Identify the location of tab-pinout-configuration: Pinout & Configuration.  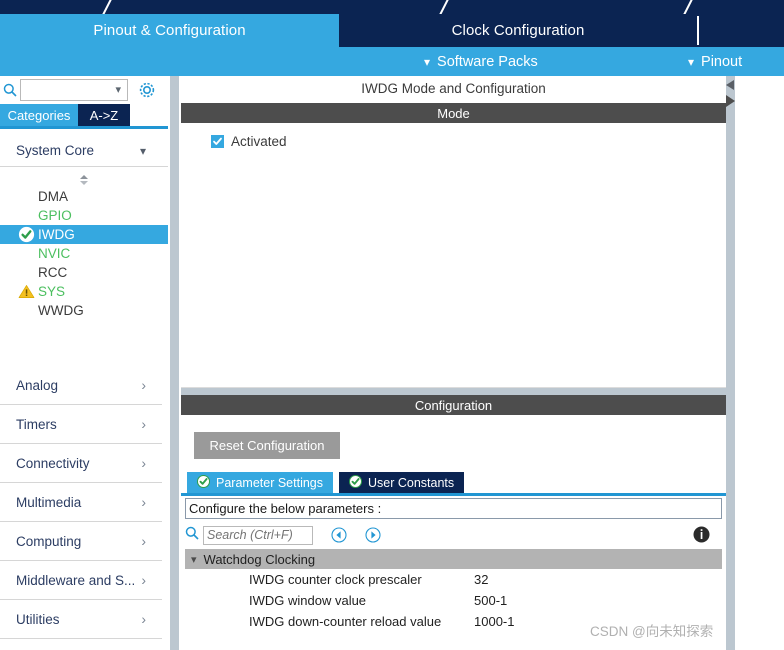
(169, 30).